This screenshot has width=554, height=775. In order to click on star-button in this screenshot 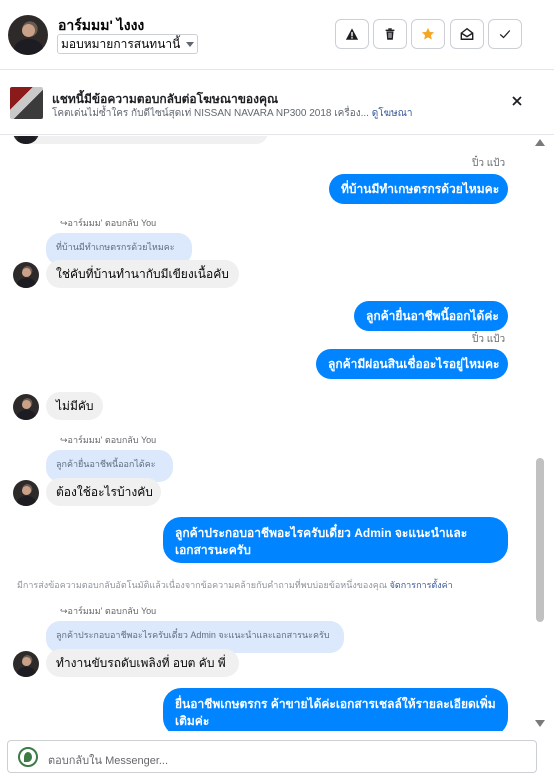, I will do `click(428, 34)`.